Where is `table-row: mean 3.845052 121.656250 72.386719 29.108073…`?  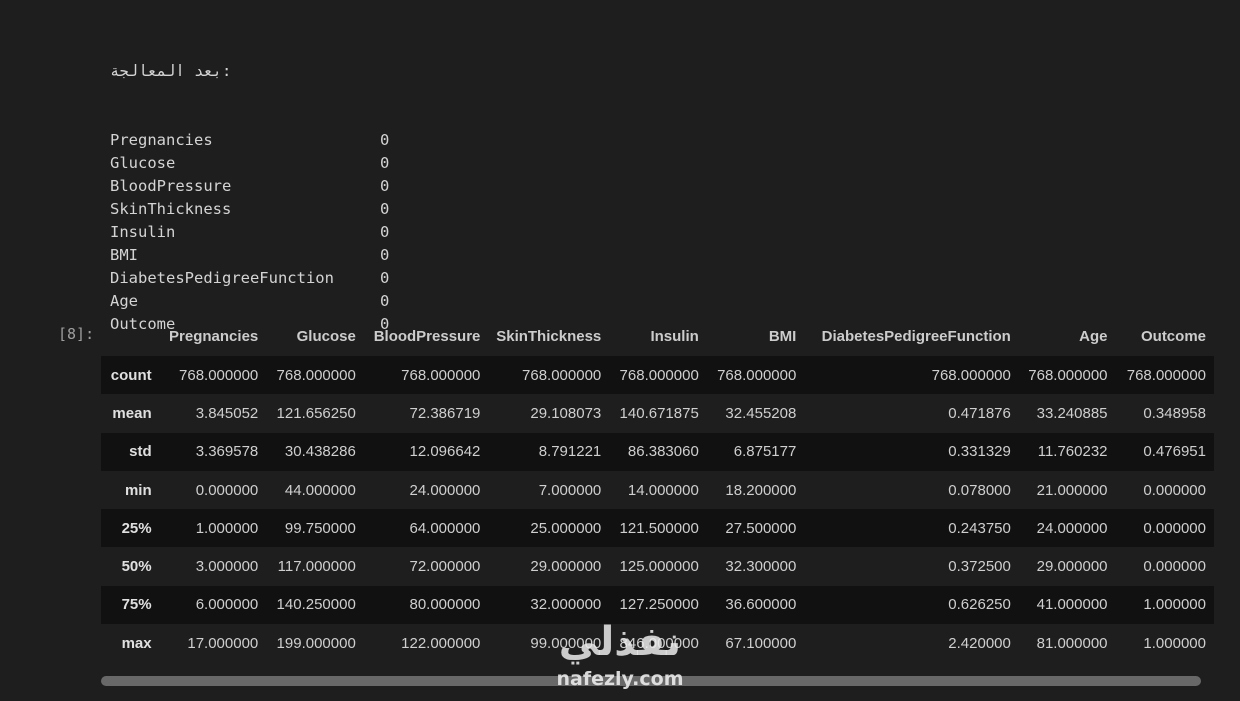 table-row: mean 3.845052 121.656250 72.386719 29.108073… is located at coordinates (657, 413).